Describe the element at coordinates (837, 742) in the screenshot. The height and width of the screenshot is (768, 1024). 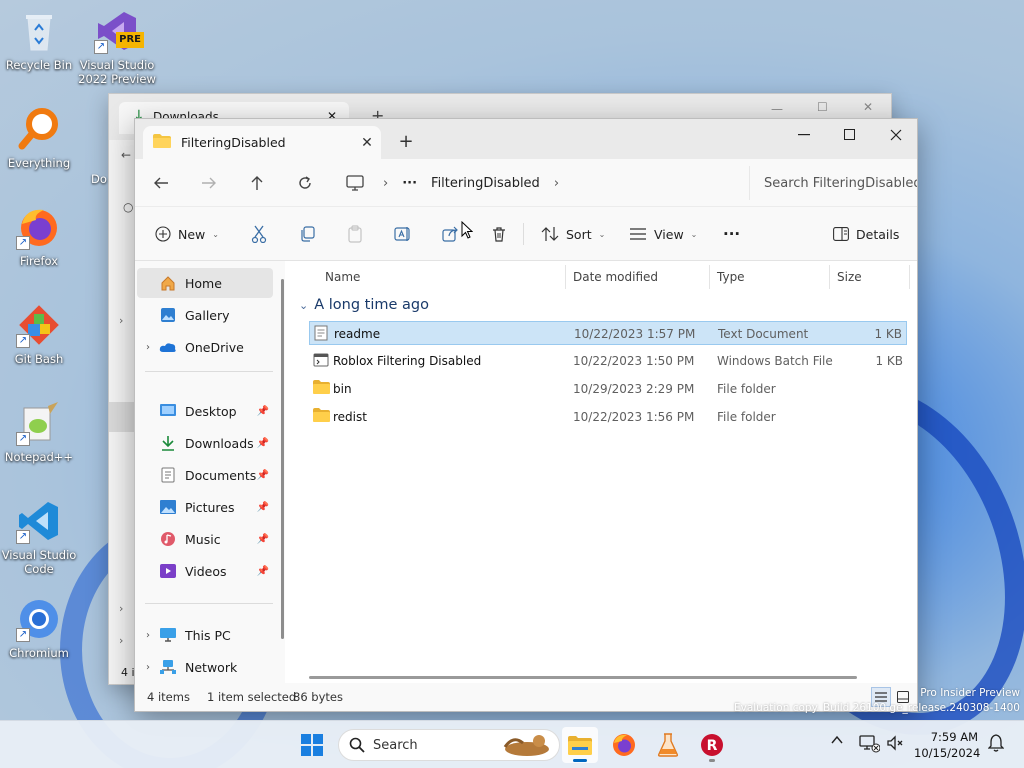
I see `show-hidden-icons-chevron-up-icon` at that location.